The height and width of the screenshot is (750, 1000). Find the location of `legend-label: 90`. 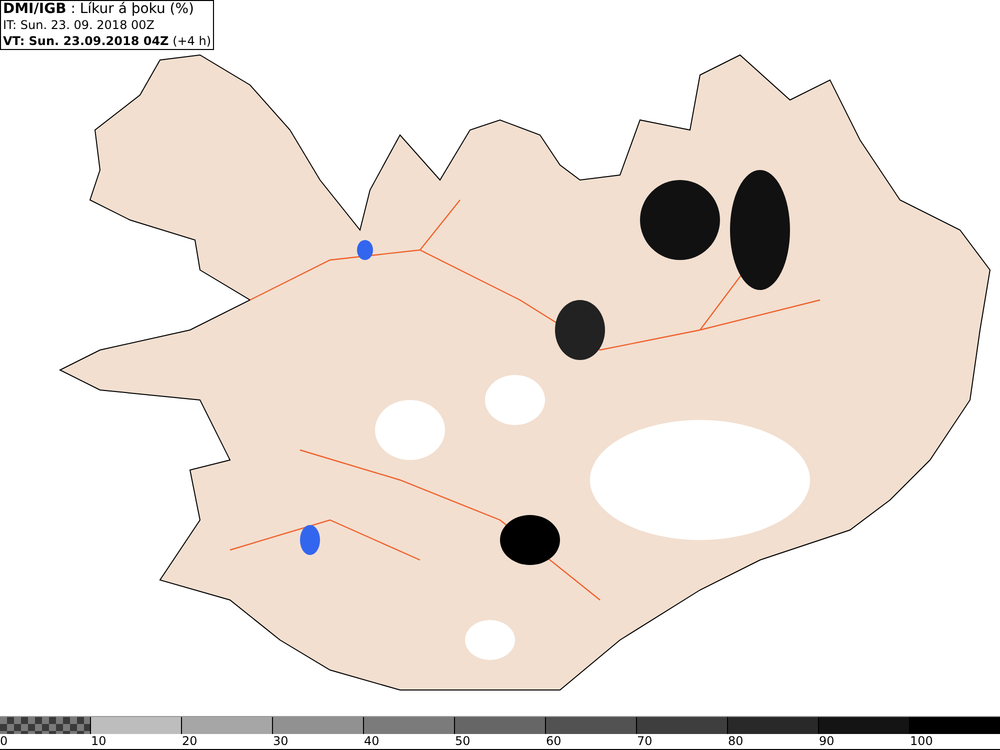

legend-label: 90 is located at coordinates (826, 741).